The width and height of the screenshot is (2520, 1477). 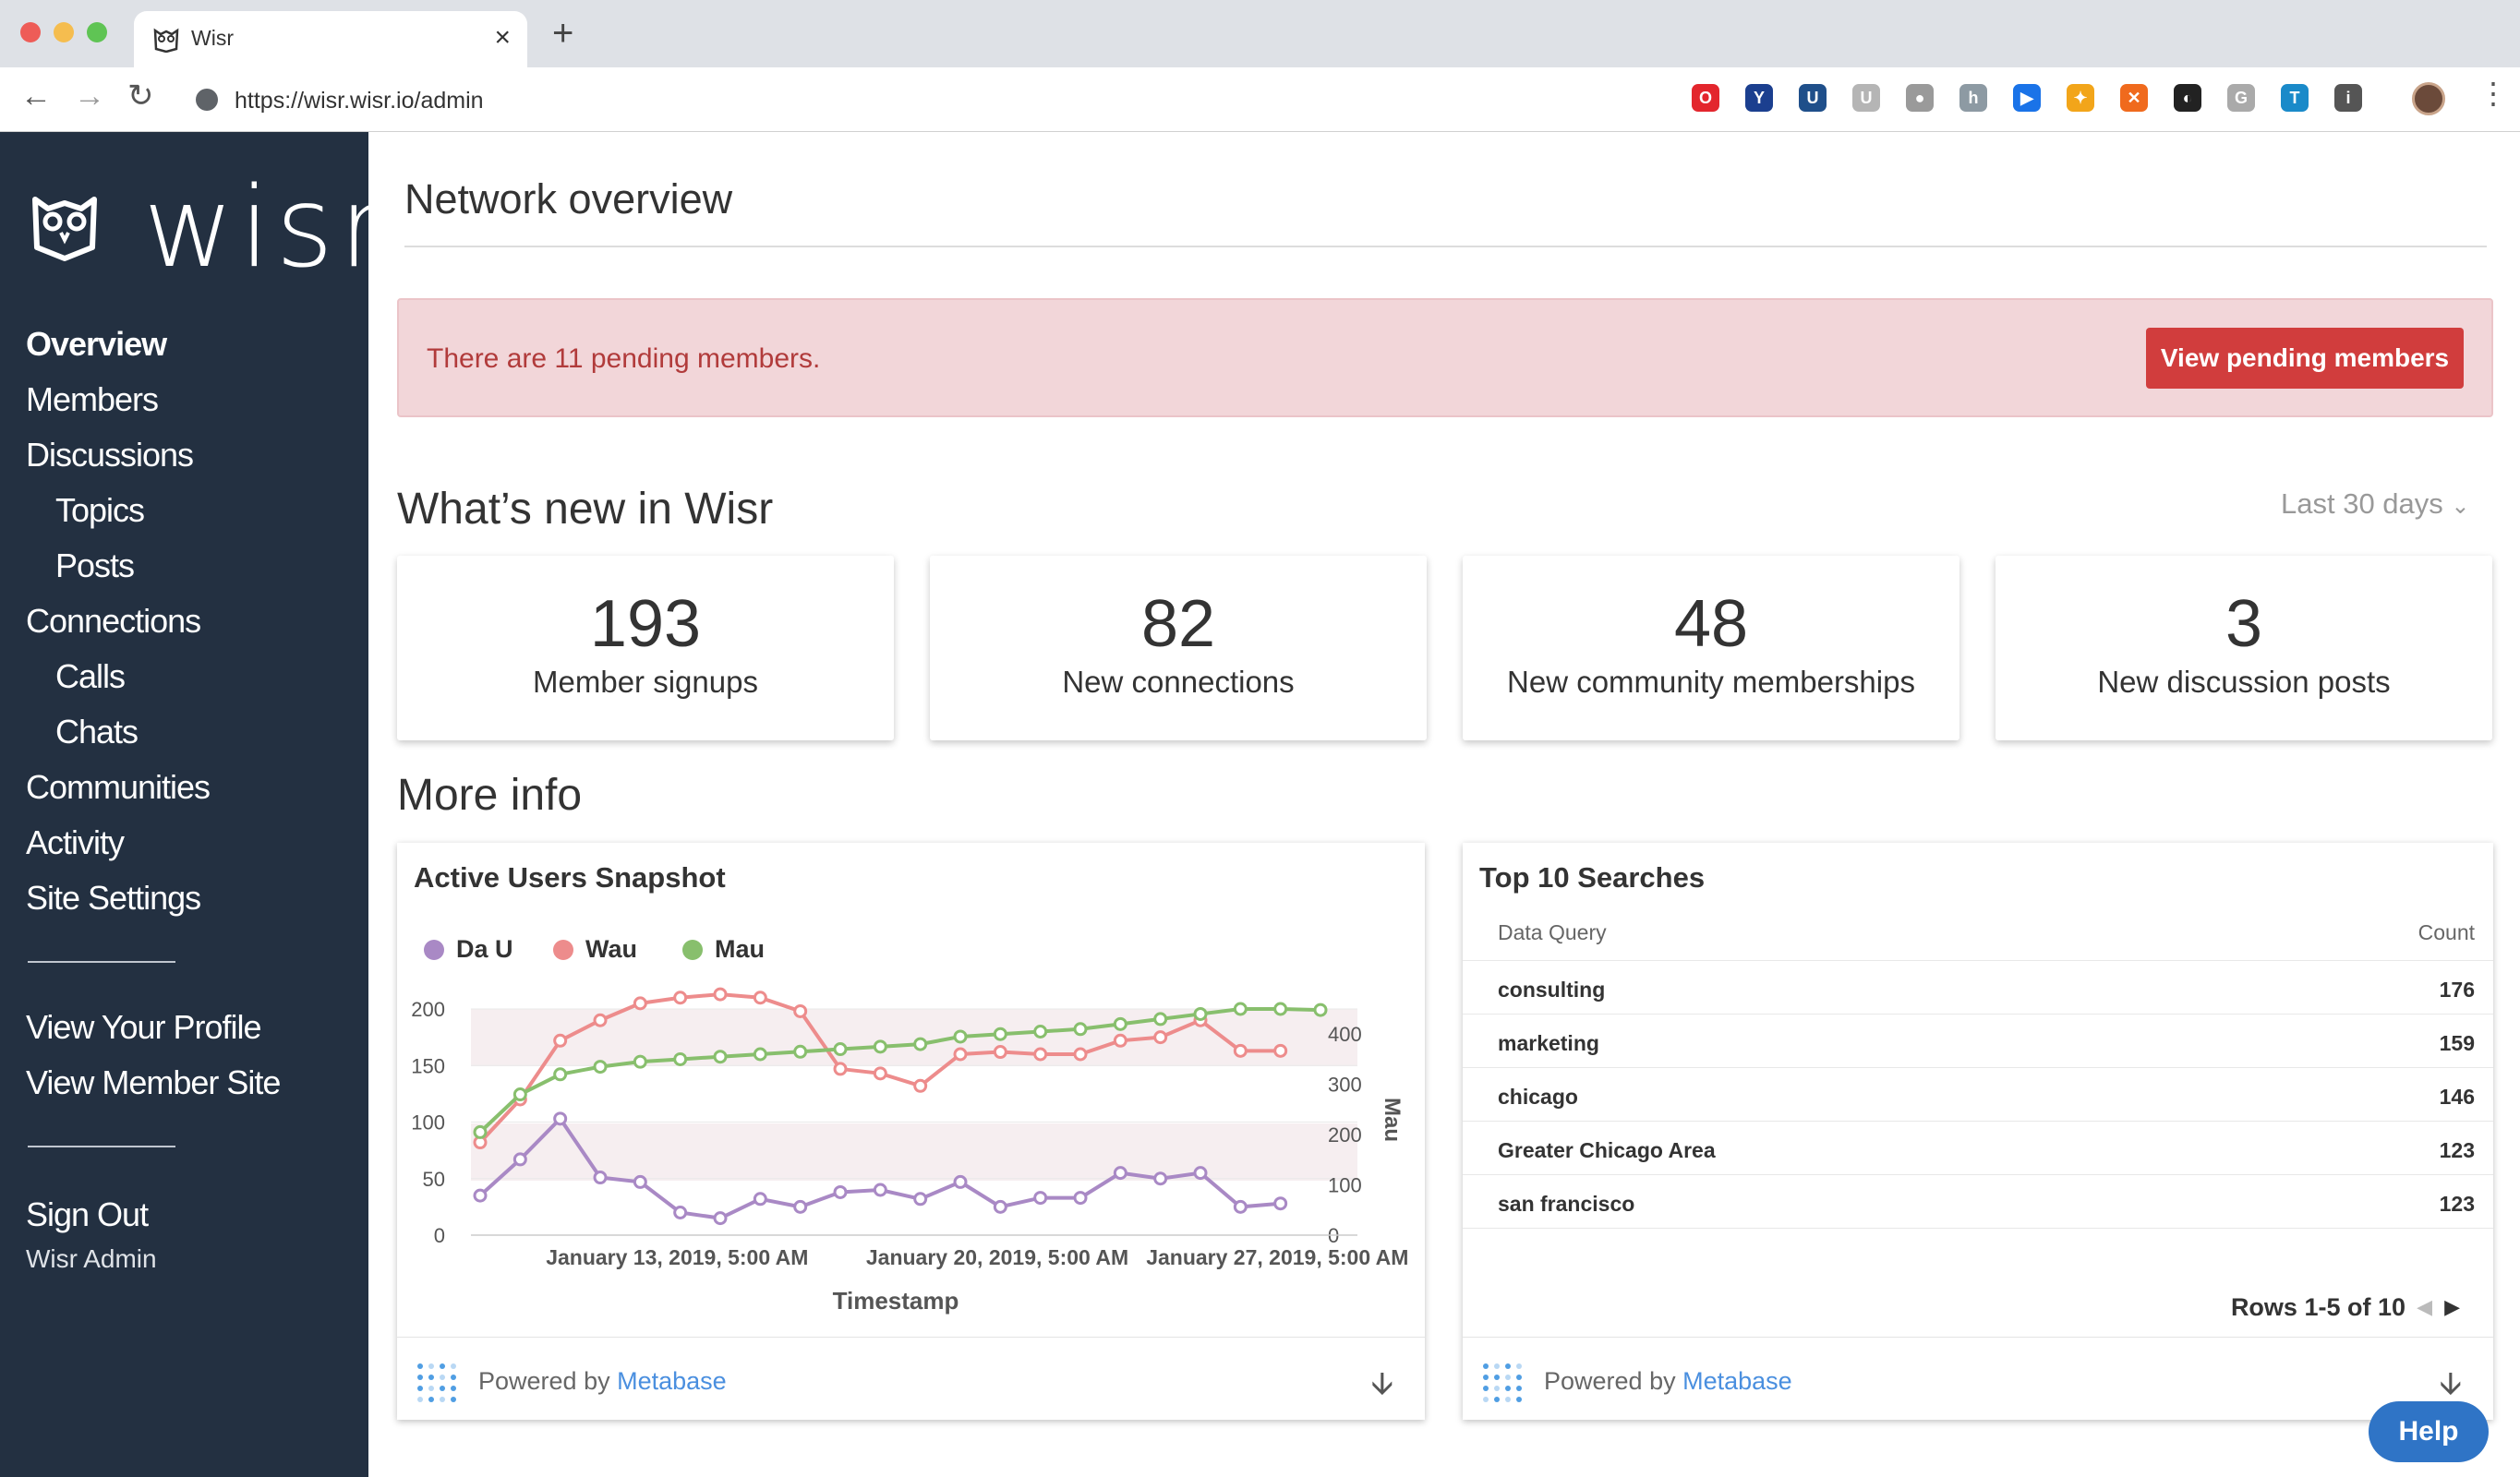 I want to click on current-user-name: Wisr Admin, so click(x=91, y=1258).